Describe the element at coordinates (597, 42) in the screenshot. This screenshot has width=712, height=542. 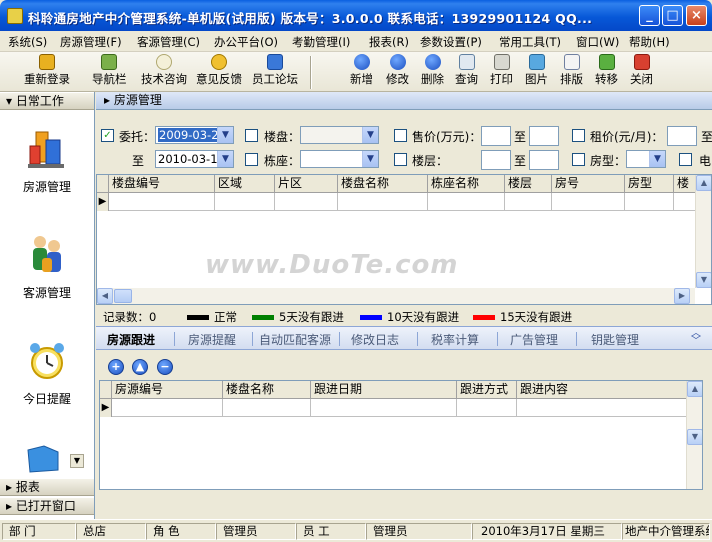
I see `menu-window: 窗口(W)` at that location.